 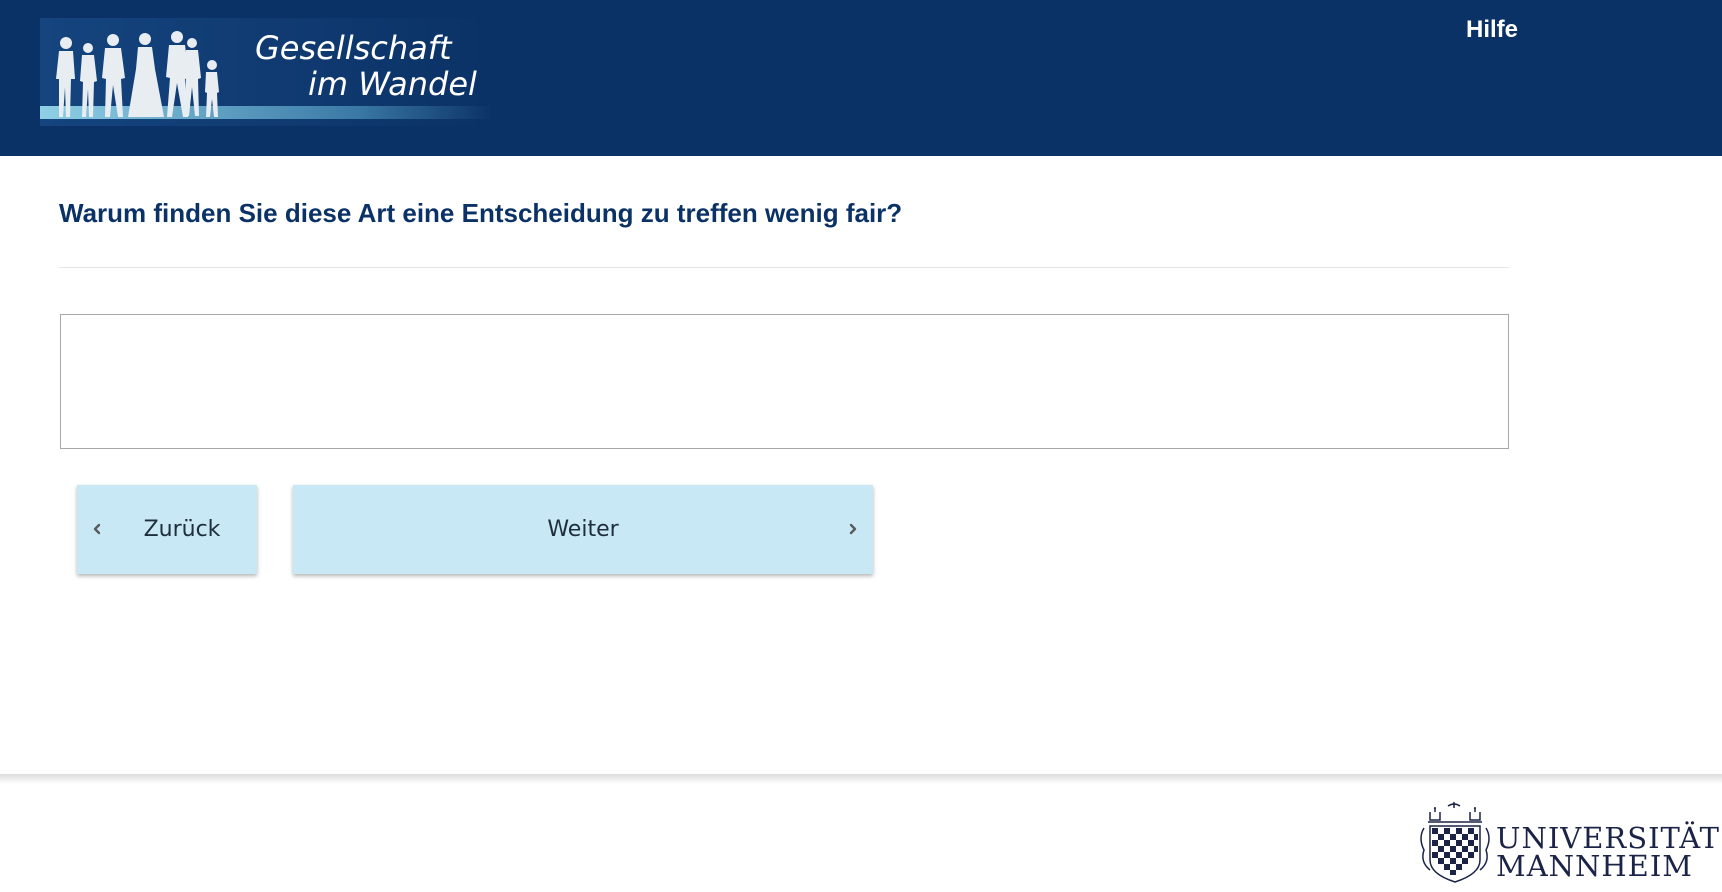 What do you see at coordinates (853, 529) in the screenshot?
I see `chevron-right-icon` at bounding box center [853, 529].